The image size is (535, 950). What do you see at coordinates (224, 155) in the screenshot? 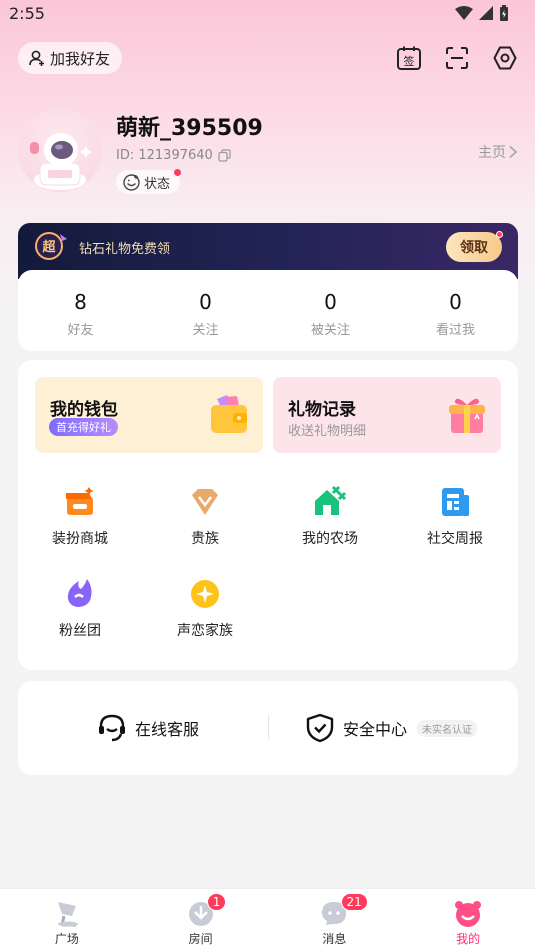
I see `copy-icon` at bounding box center [224, 155].